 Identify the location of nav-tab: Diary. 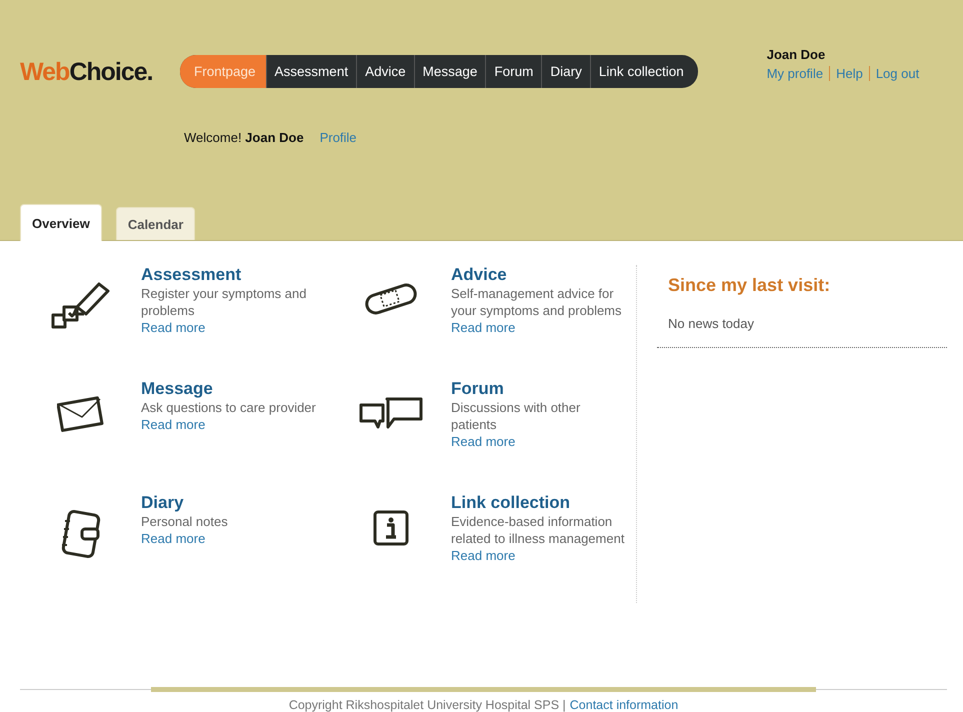
(565, 71).